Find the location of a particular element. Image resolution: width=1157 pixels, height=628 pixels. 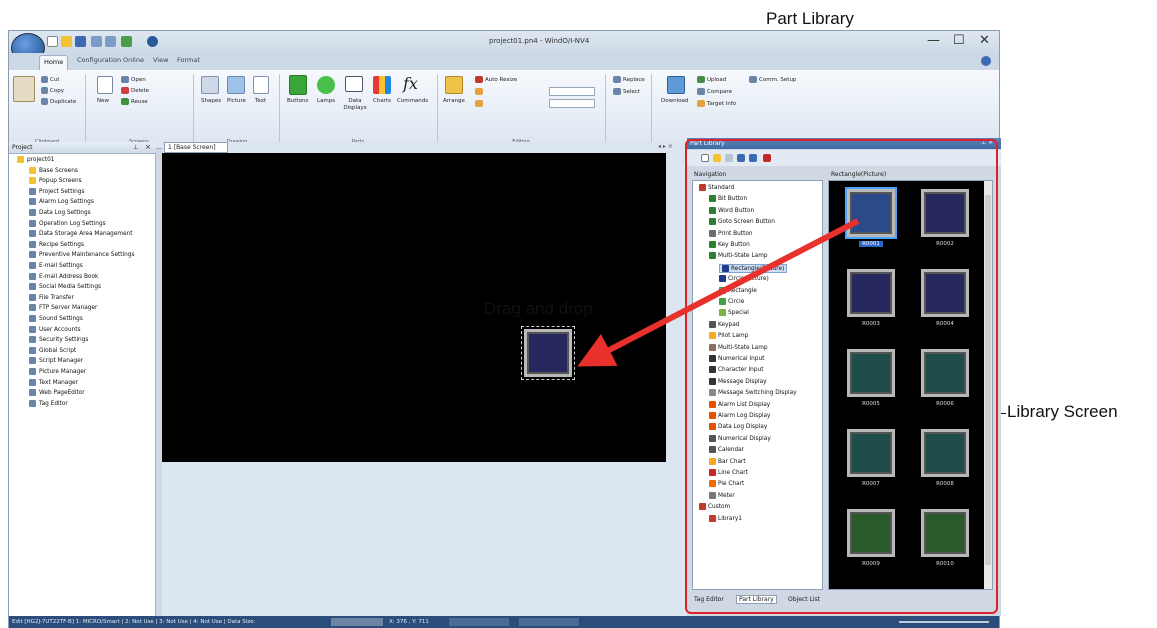

drag-arrow-line is located at coordinates (718, 292).